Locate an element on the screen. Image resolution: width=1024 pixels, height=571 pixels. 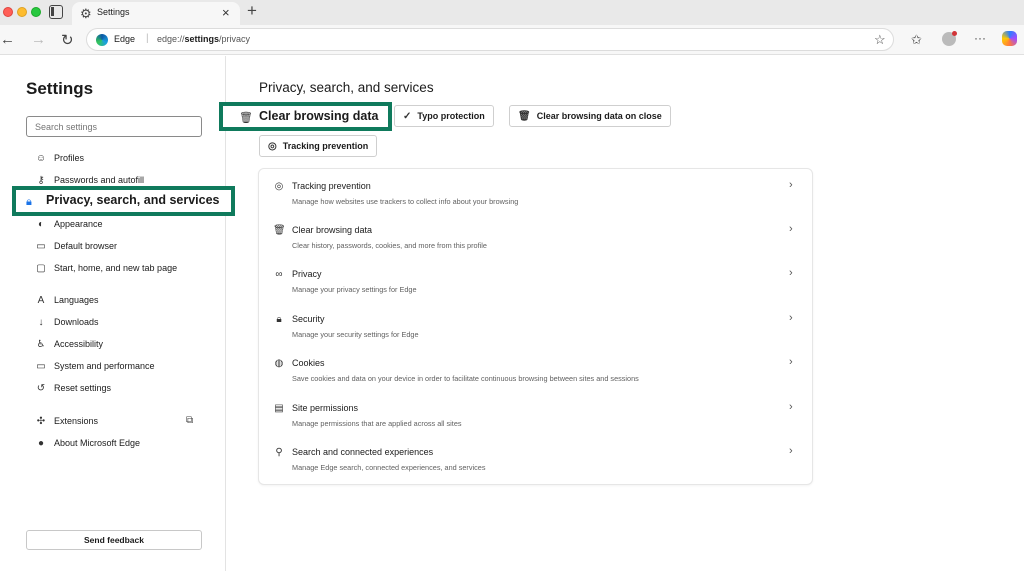
sidebar-item-about: ● About Microsoft Edge is located at coordinates (87, 443).